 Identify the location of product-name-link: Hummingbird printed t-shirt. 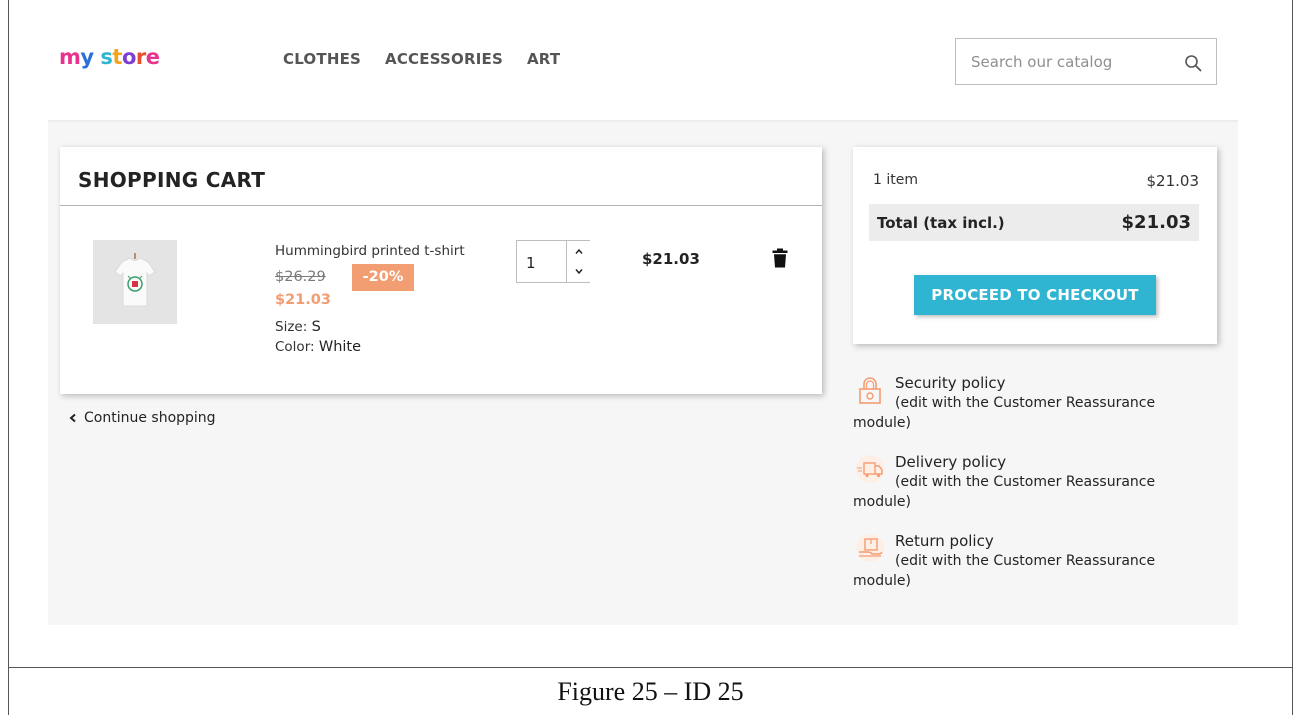
(370, 251).